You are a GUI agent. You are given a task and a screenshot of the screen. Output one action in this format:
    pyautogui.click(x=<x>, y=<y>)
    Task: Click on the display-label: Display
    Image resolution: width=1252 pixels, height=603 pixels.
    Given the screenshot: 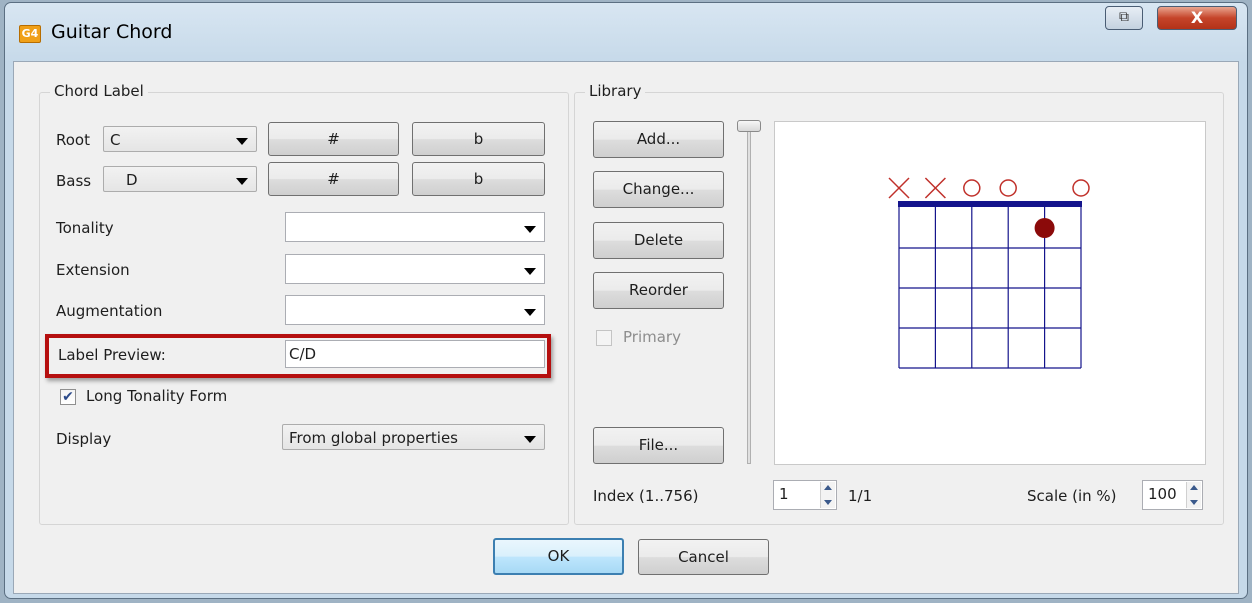 What is the action you would take?
    pyautogui.click(x=84, y=439)
    